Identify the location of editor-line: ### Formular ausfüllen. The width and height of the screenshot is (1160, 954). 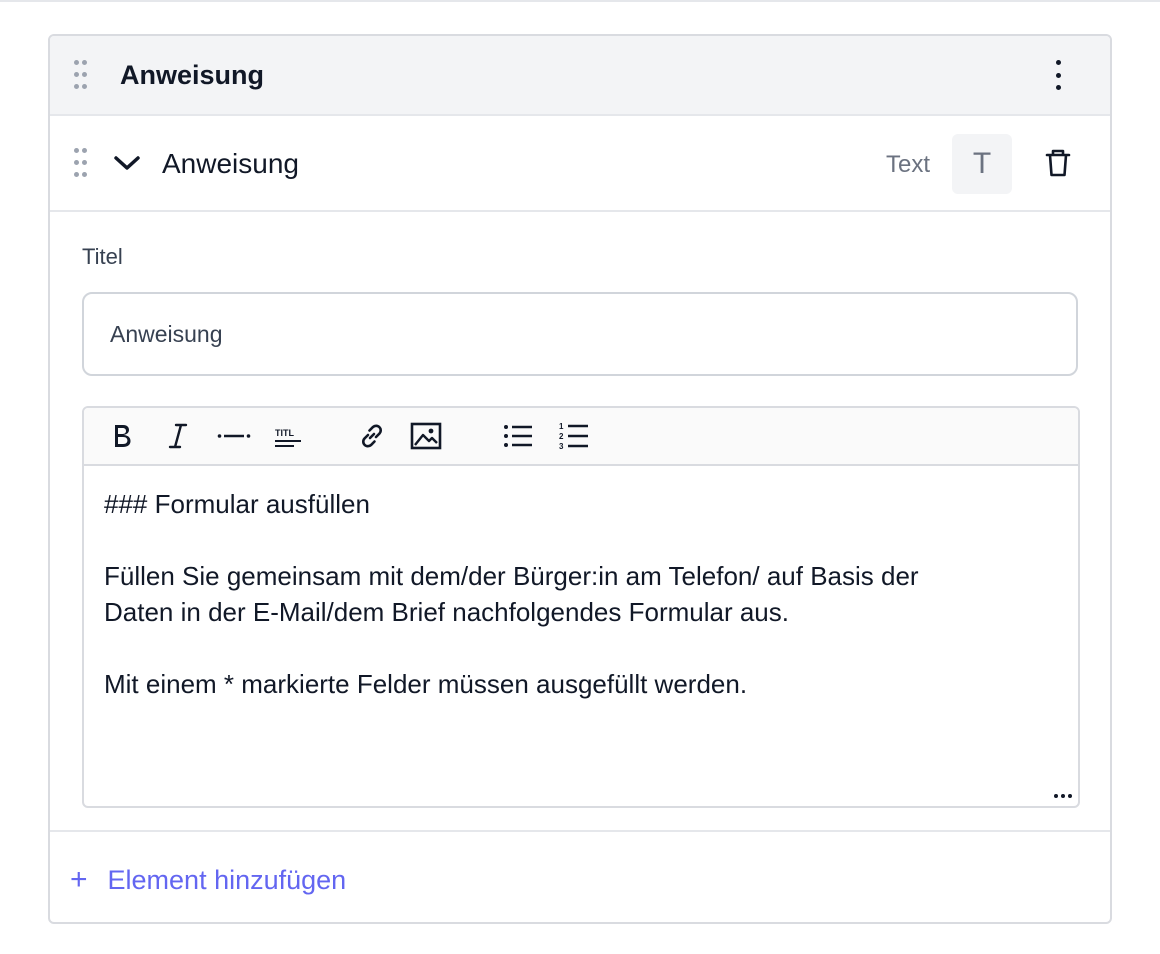
(237, 504).